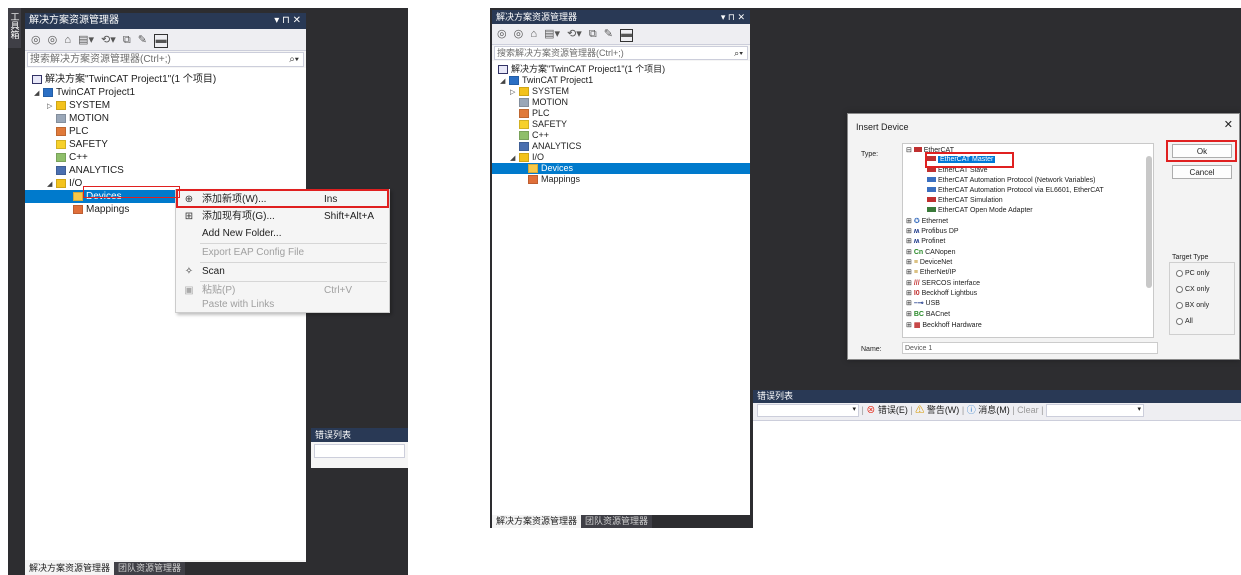 The width and height of the screenshot is (1241, 575). Describe the element at coordinates (294, 59) in the screenshot. I see `left-search-icon: ⌕▾` at that location.